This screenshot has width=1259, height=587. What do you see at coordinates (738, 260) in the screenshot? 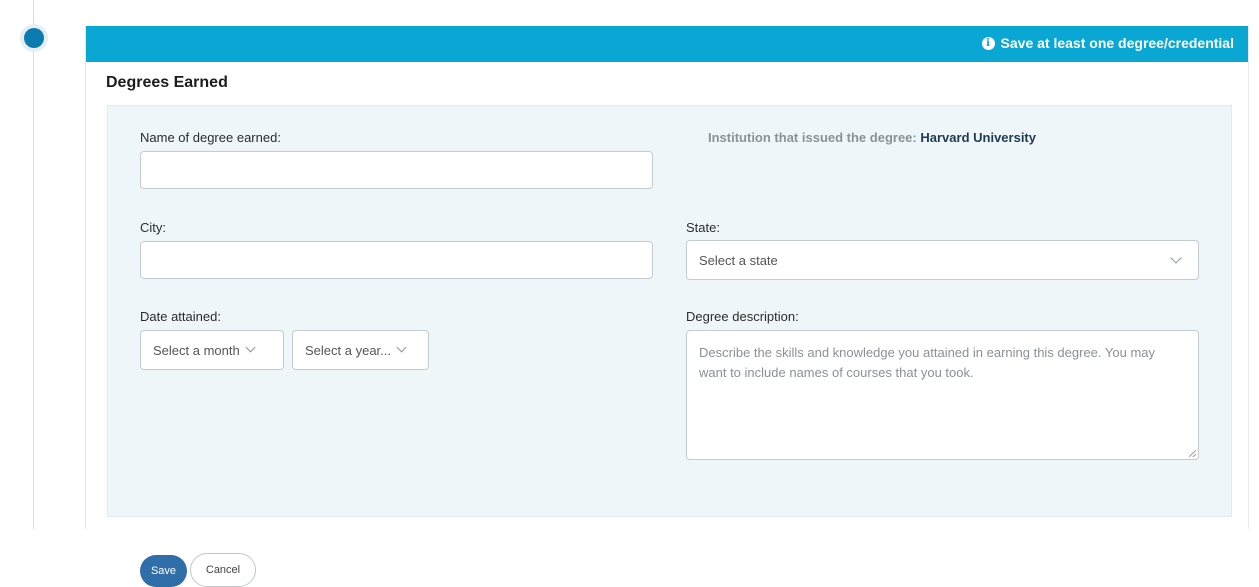
I see `state-select-value: Select a state` at bounding box center [738, 260].